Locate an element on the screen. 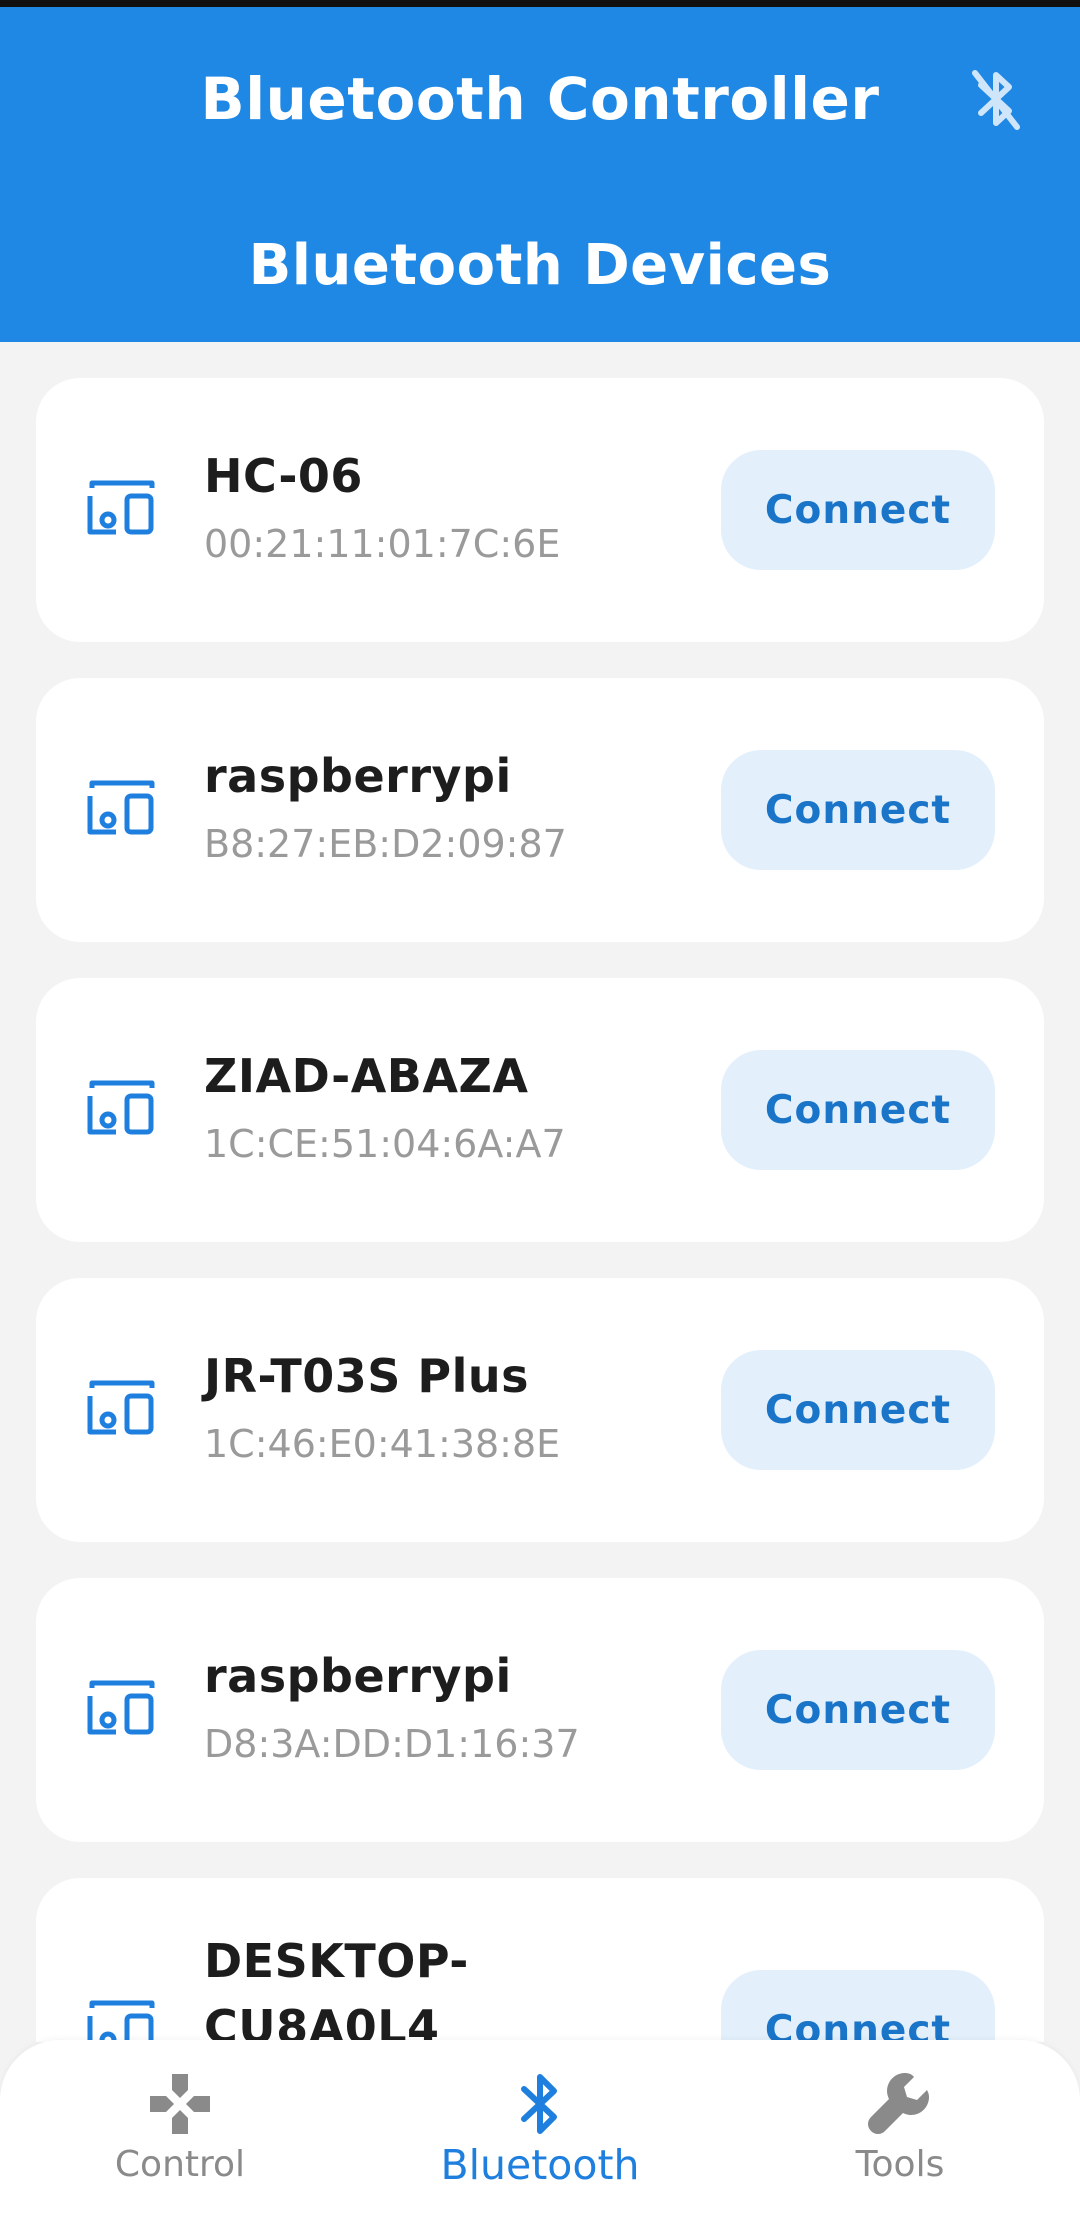 The image size is (1080, 2214). device-card: raspberrypi B8:27:EB:D2:09:87 Connect is located at coordinates (540, 810).